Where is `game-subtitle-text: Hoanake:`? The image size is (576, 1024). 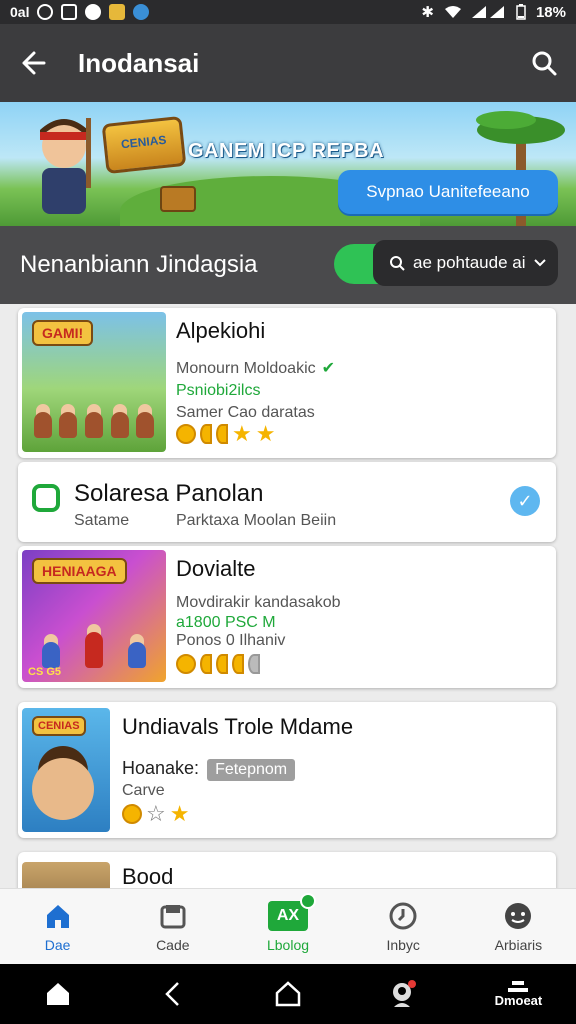
game-subtitle-text: Hoanake: is located at coordinates (161, 768).